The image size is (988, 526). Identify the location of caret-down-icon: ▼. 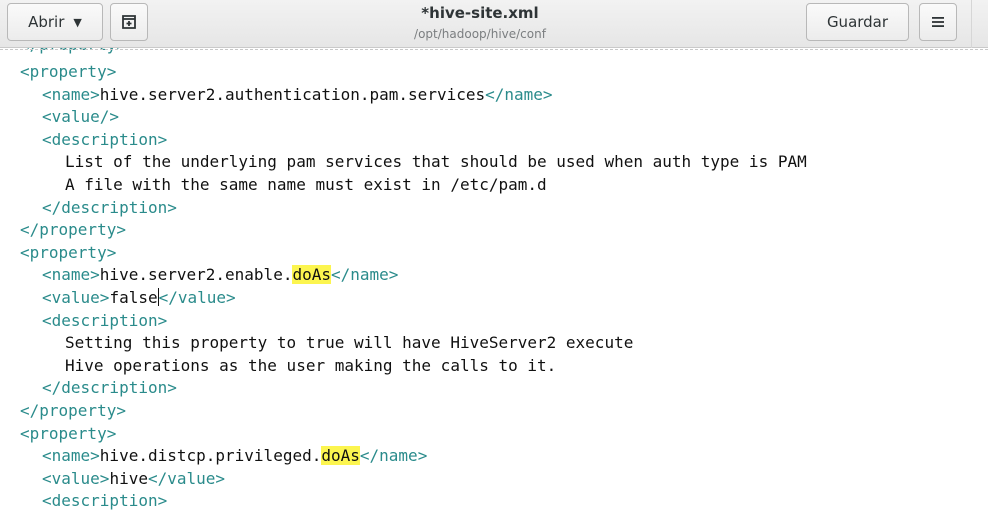
(77, 22).